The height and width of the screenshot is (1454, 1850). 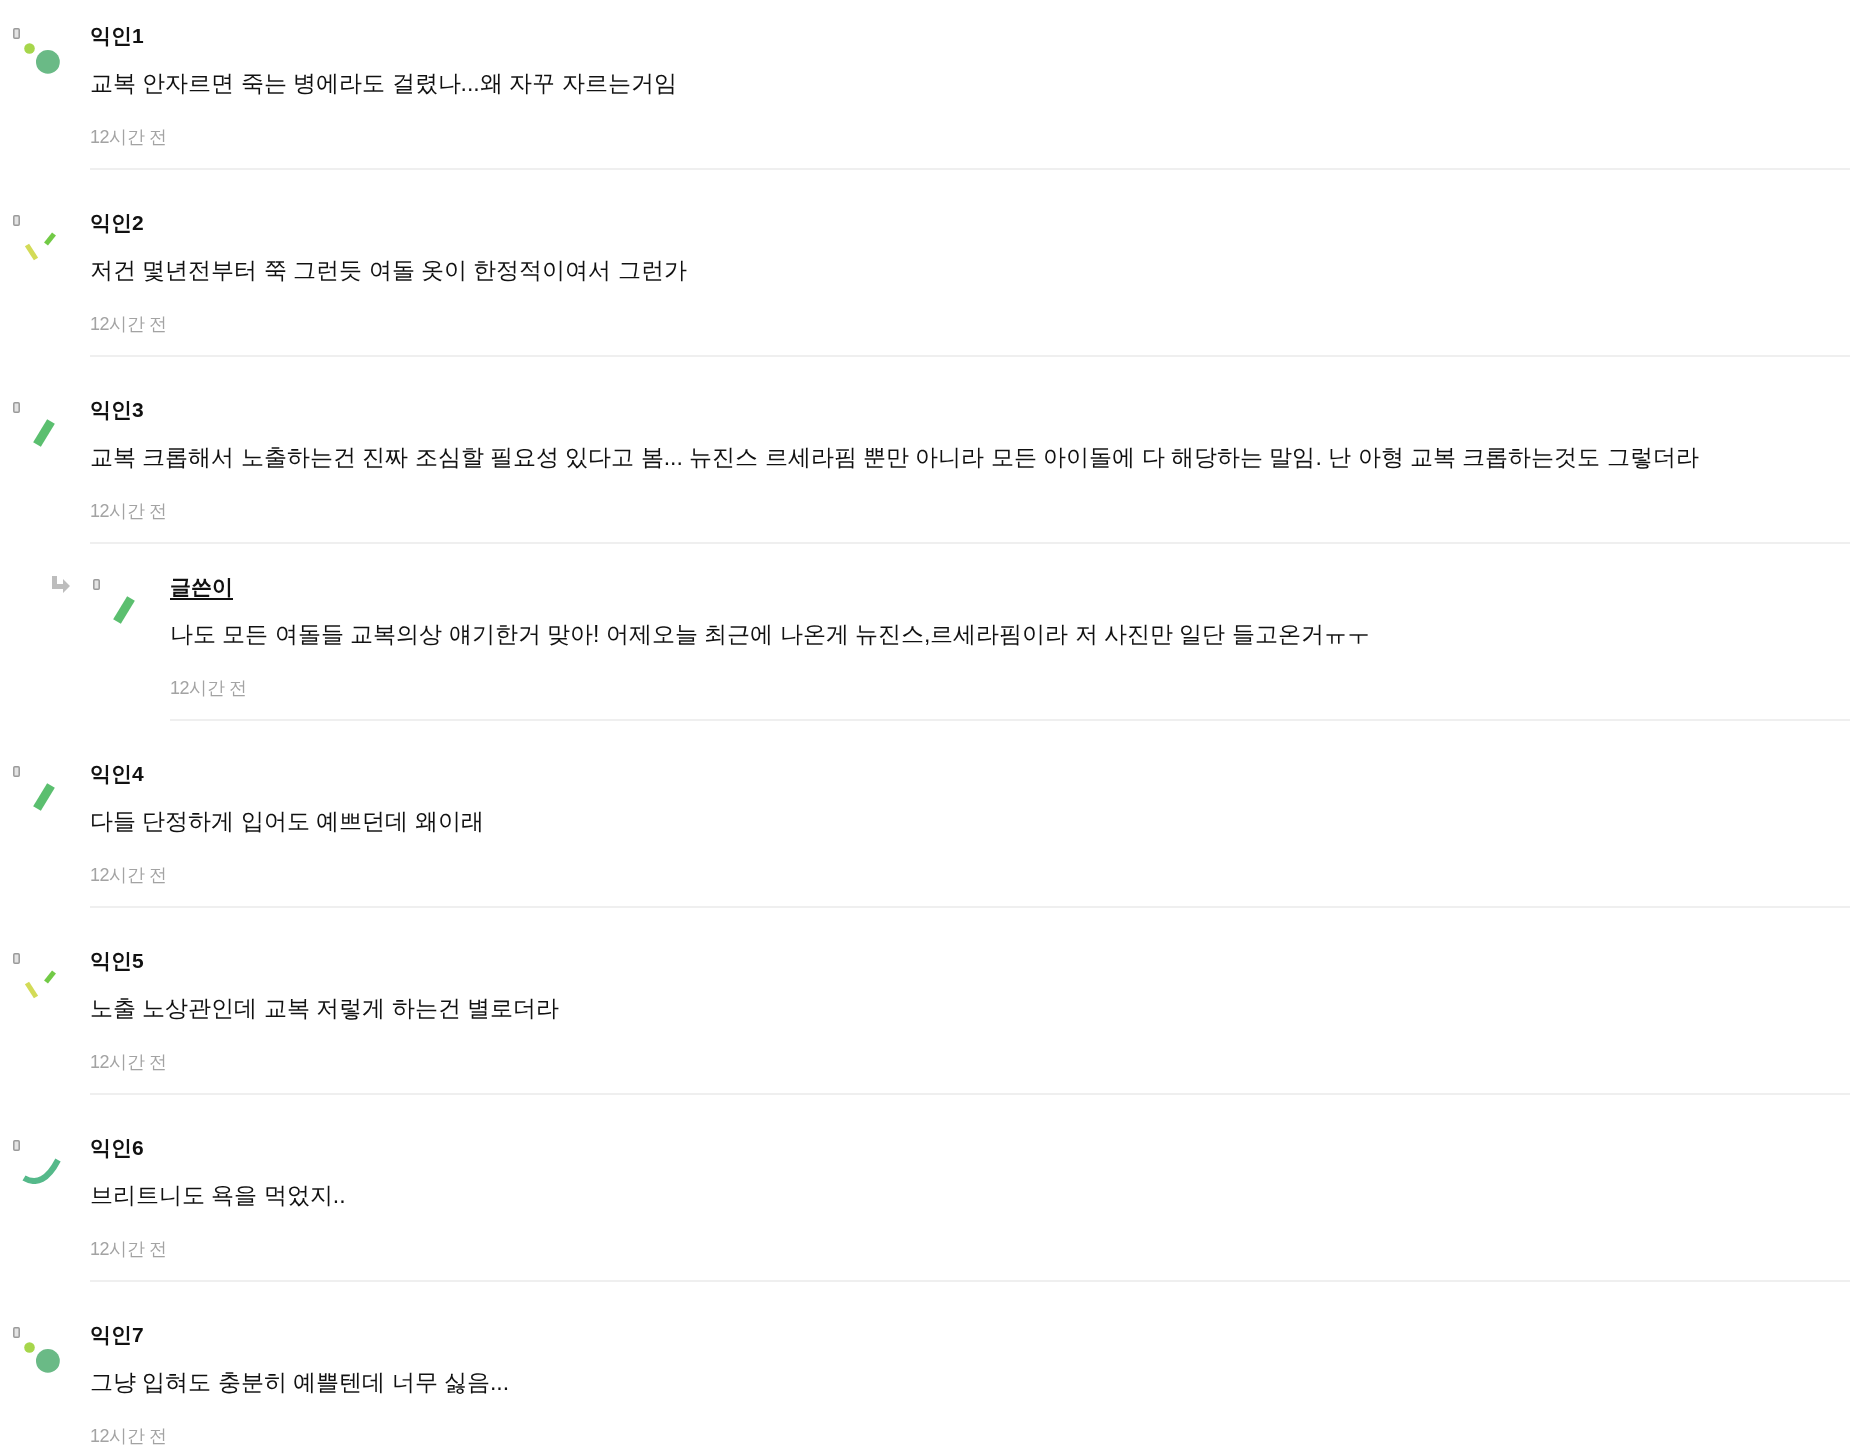 What do you see at coordinates (117, 223) in the screenshot?
I see `author-name: 익인2` at bounding box center [117, 223].